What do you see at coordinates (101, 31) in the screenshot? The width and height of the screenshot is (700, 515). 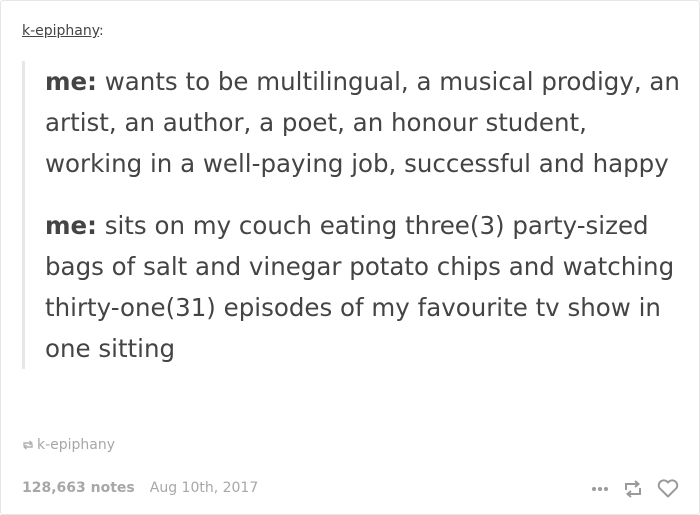 I see `author-suffix: :` at bounding box center [101, 31].